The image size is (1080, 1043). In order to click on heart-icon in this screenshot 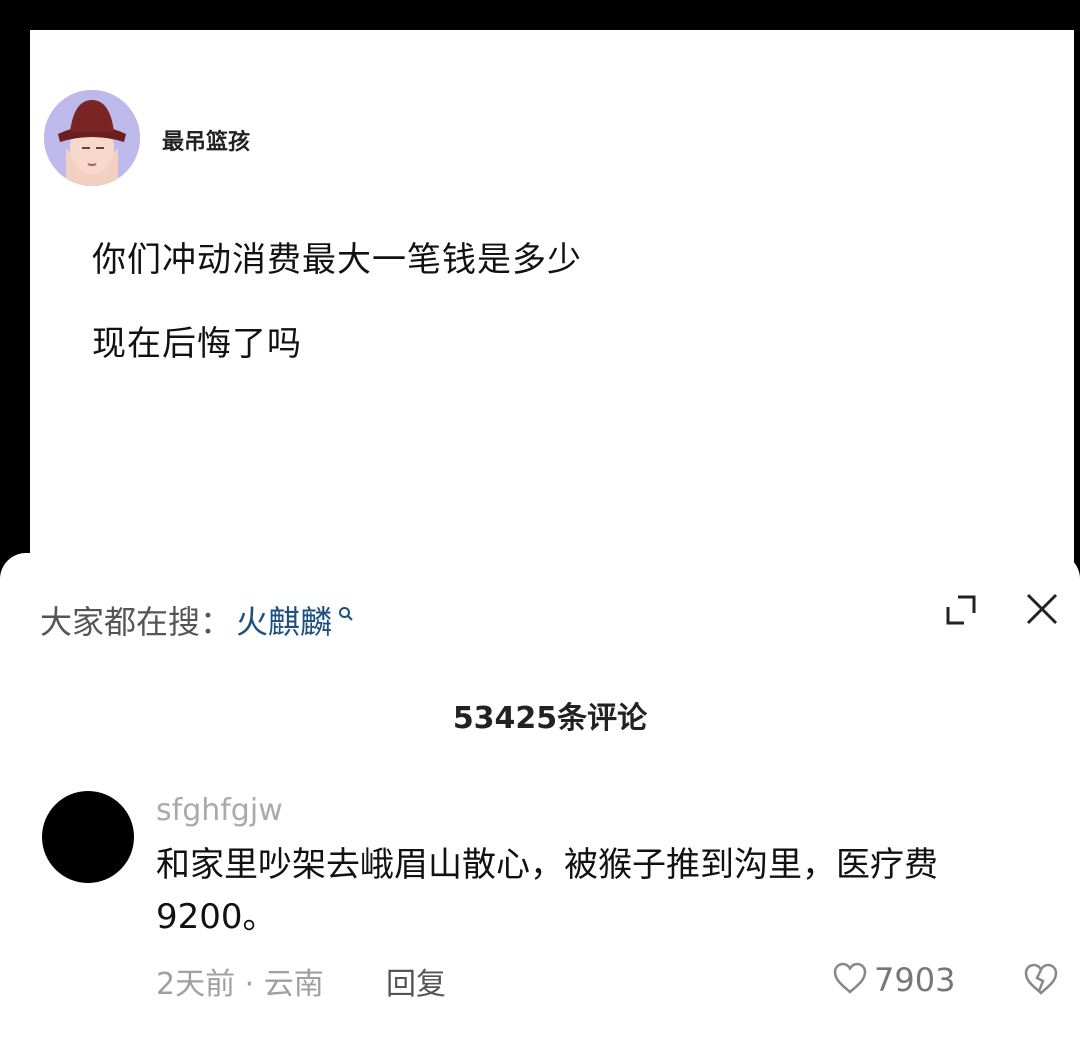, I will do `click(850, 980)`.